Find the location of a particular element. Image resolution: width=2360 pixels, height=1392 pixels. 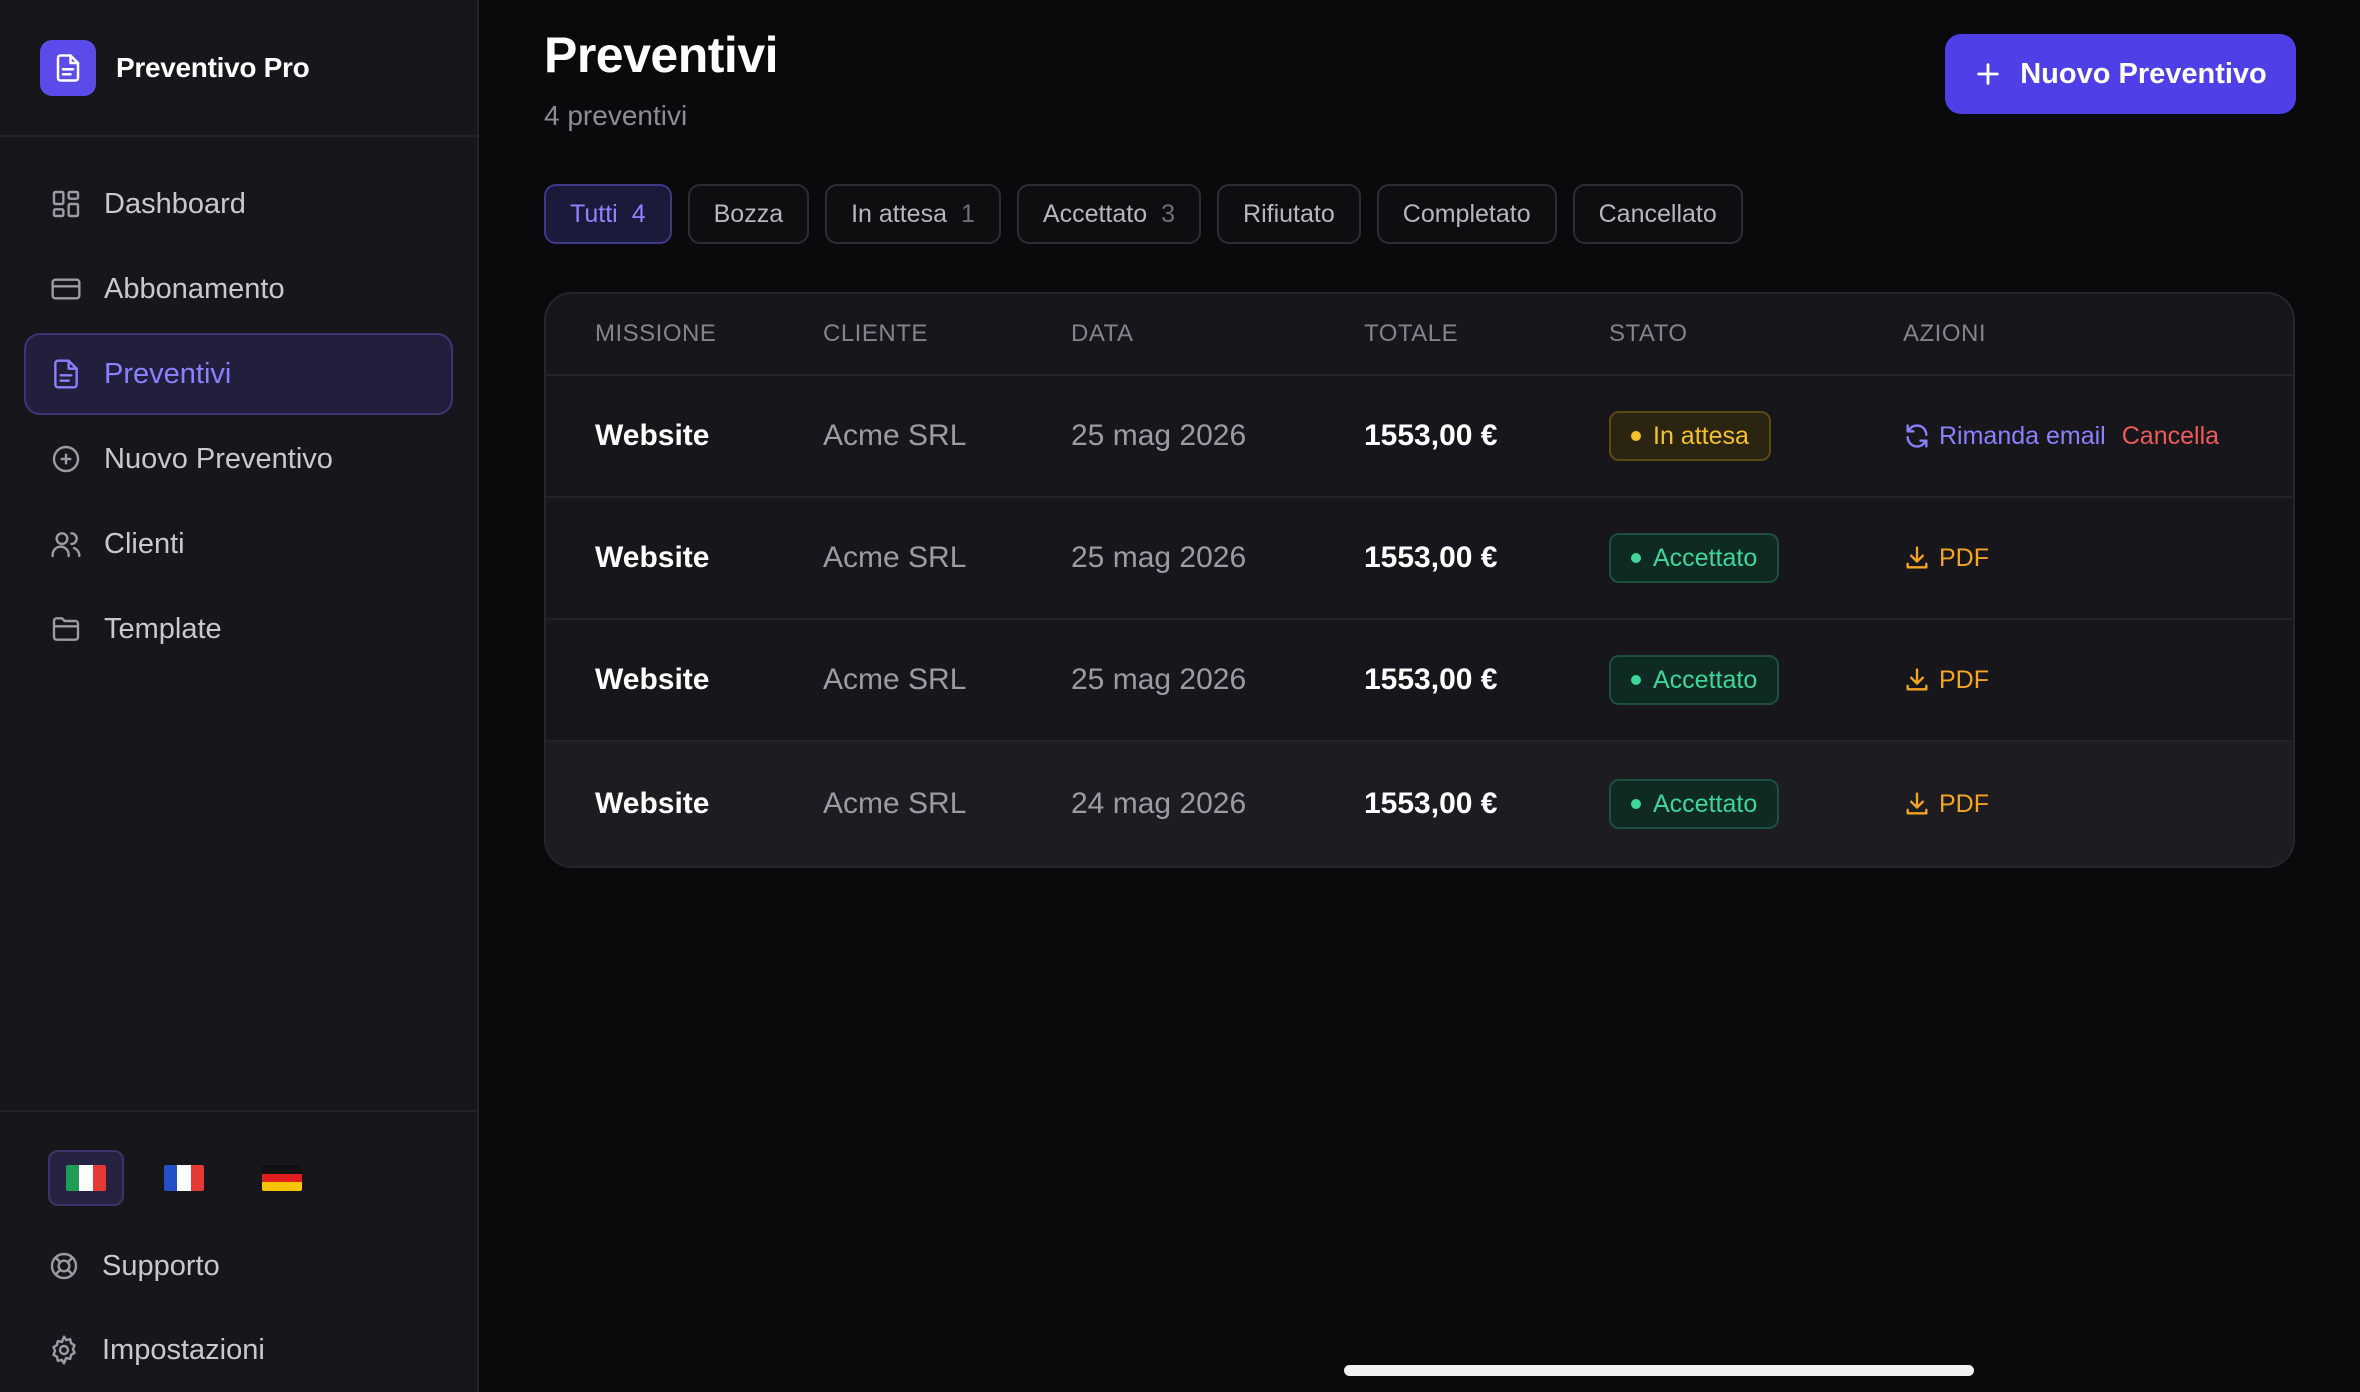

column-header-data: DATA is located at coordinates (1217, 334).